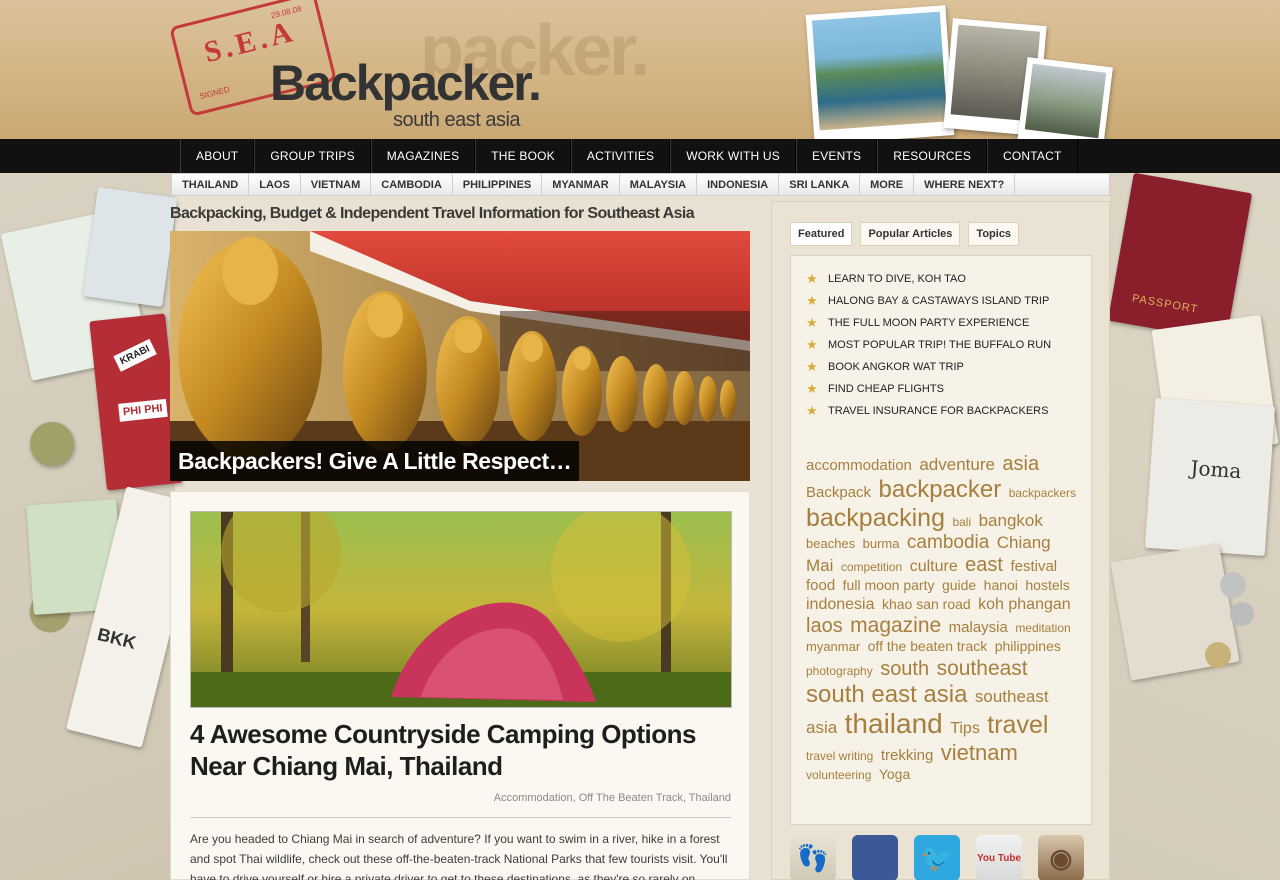 This screenshot has width=1280, height=880. I want to click on tag-link: meditation, so click(1042, 628).